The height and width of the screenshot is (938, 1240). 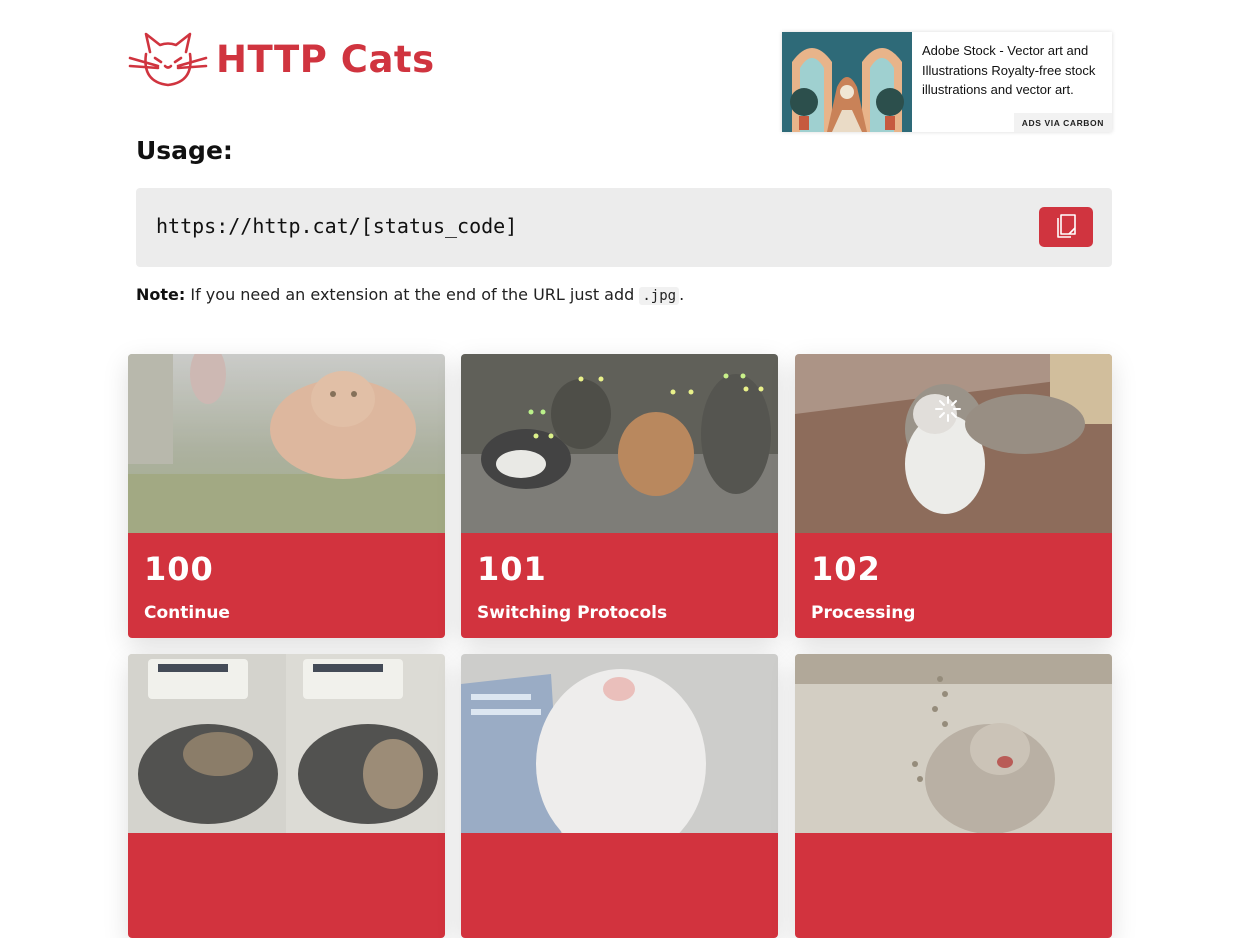 What do you see at coordinates (168, 59) in the screenshot?
I see `cat-logo-icon` at bounding box center [168, 59].